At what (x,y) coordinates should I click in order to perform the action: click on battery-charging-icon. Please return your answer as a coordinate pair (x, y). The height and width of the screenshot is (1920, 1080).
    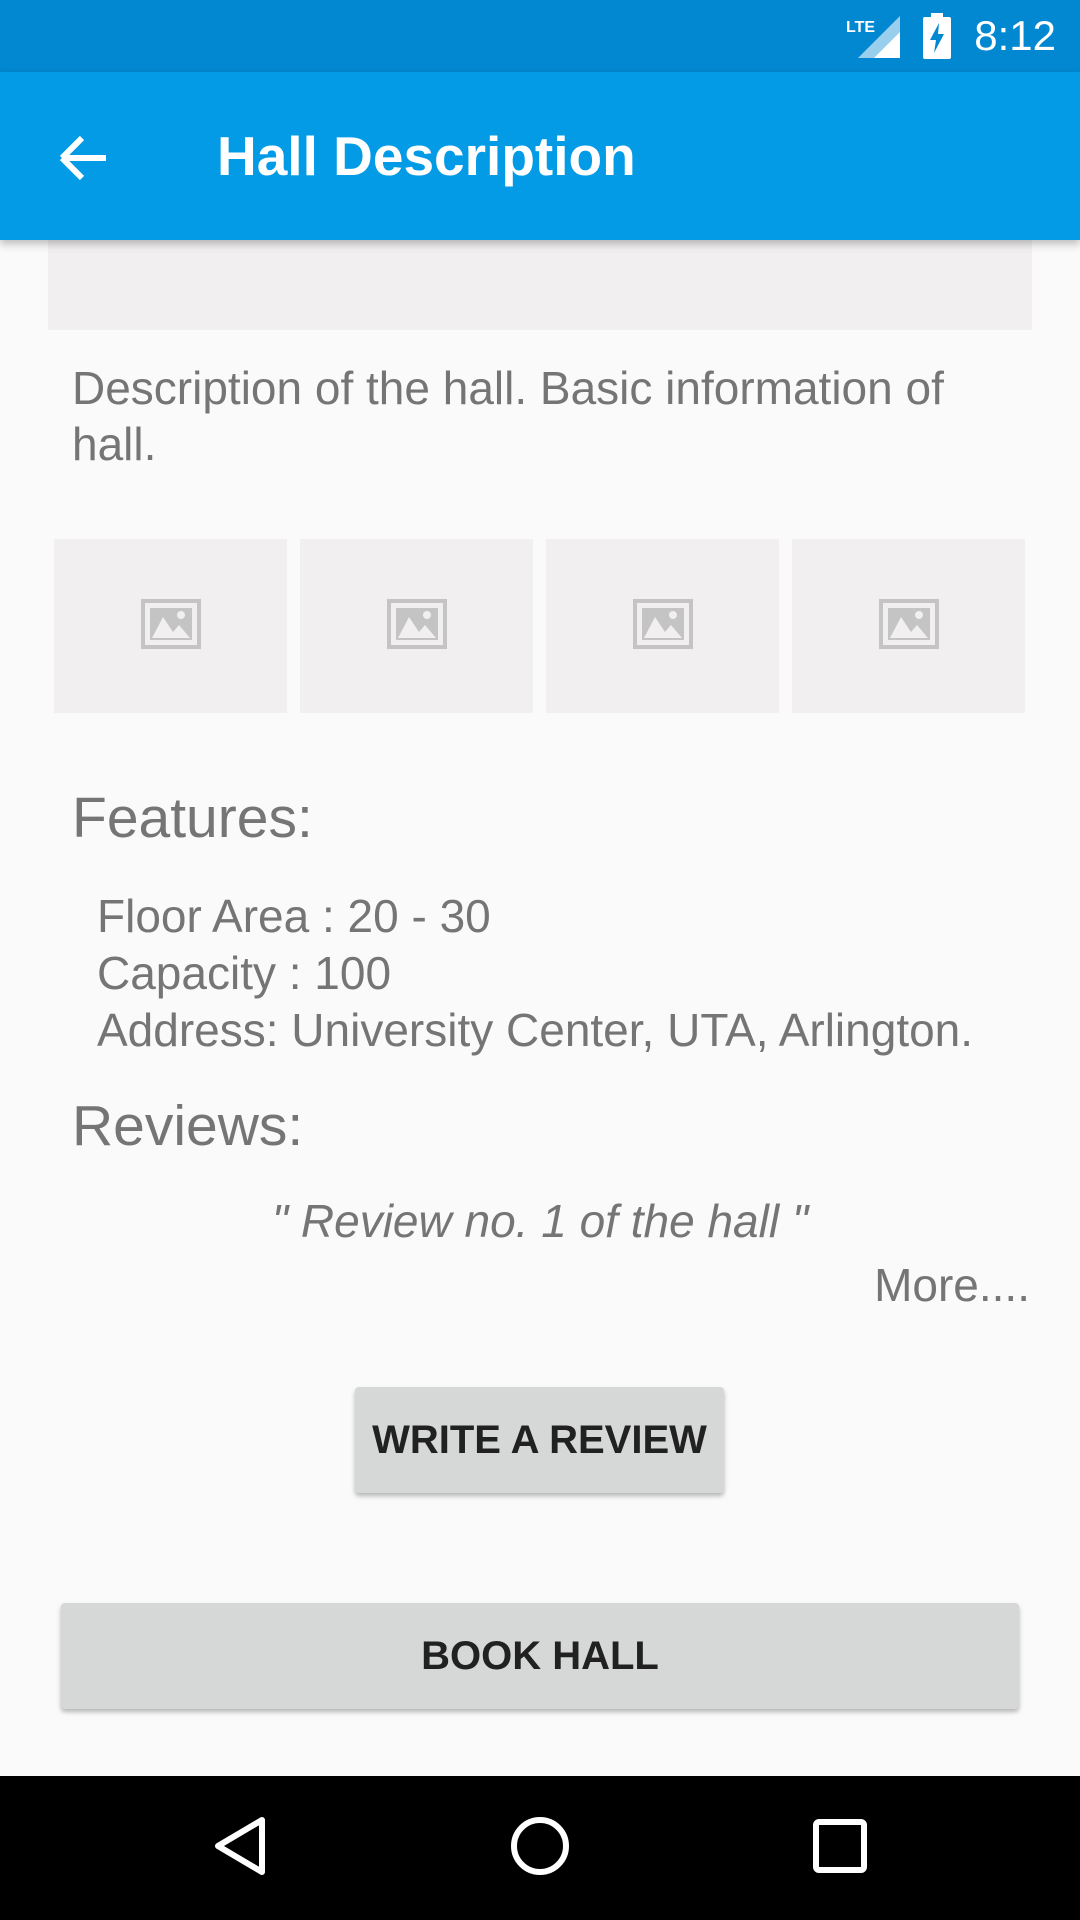
    Looking at the image, I should click on (937, 36).